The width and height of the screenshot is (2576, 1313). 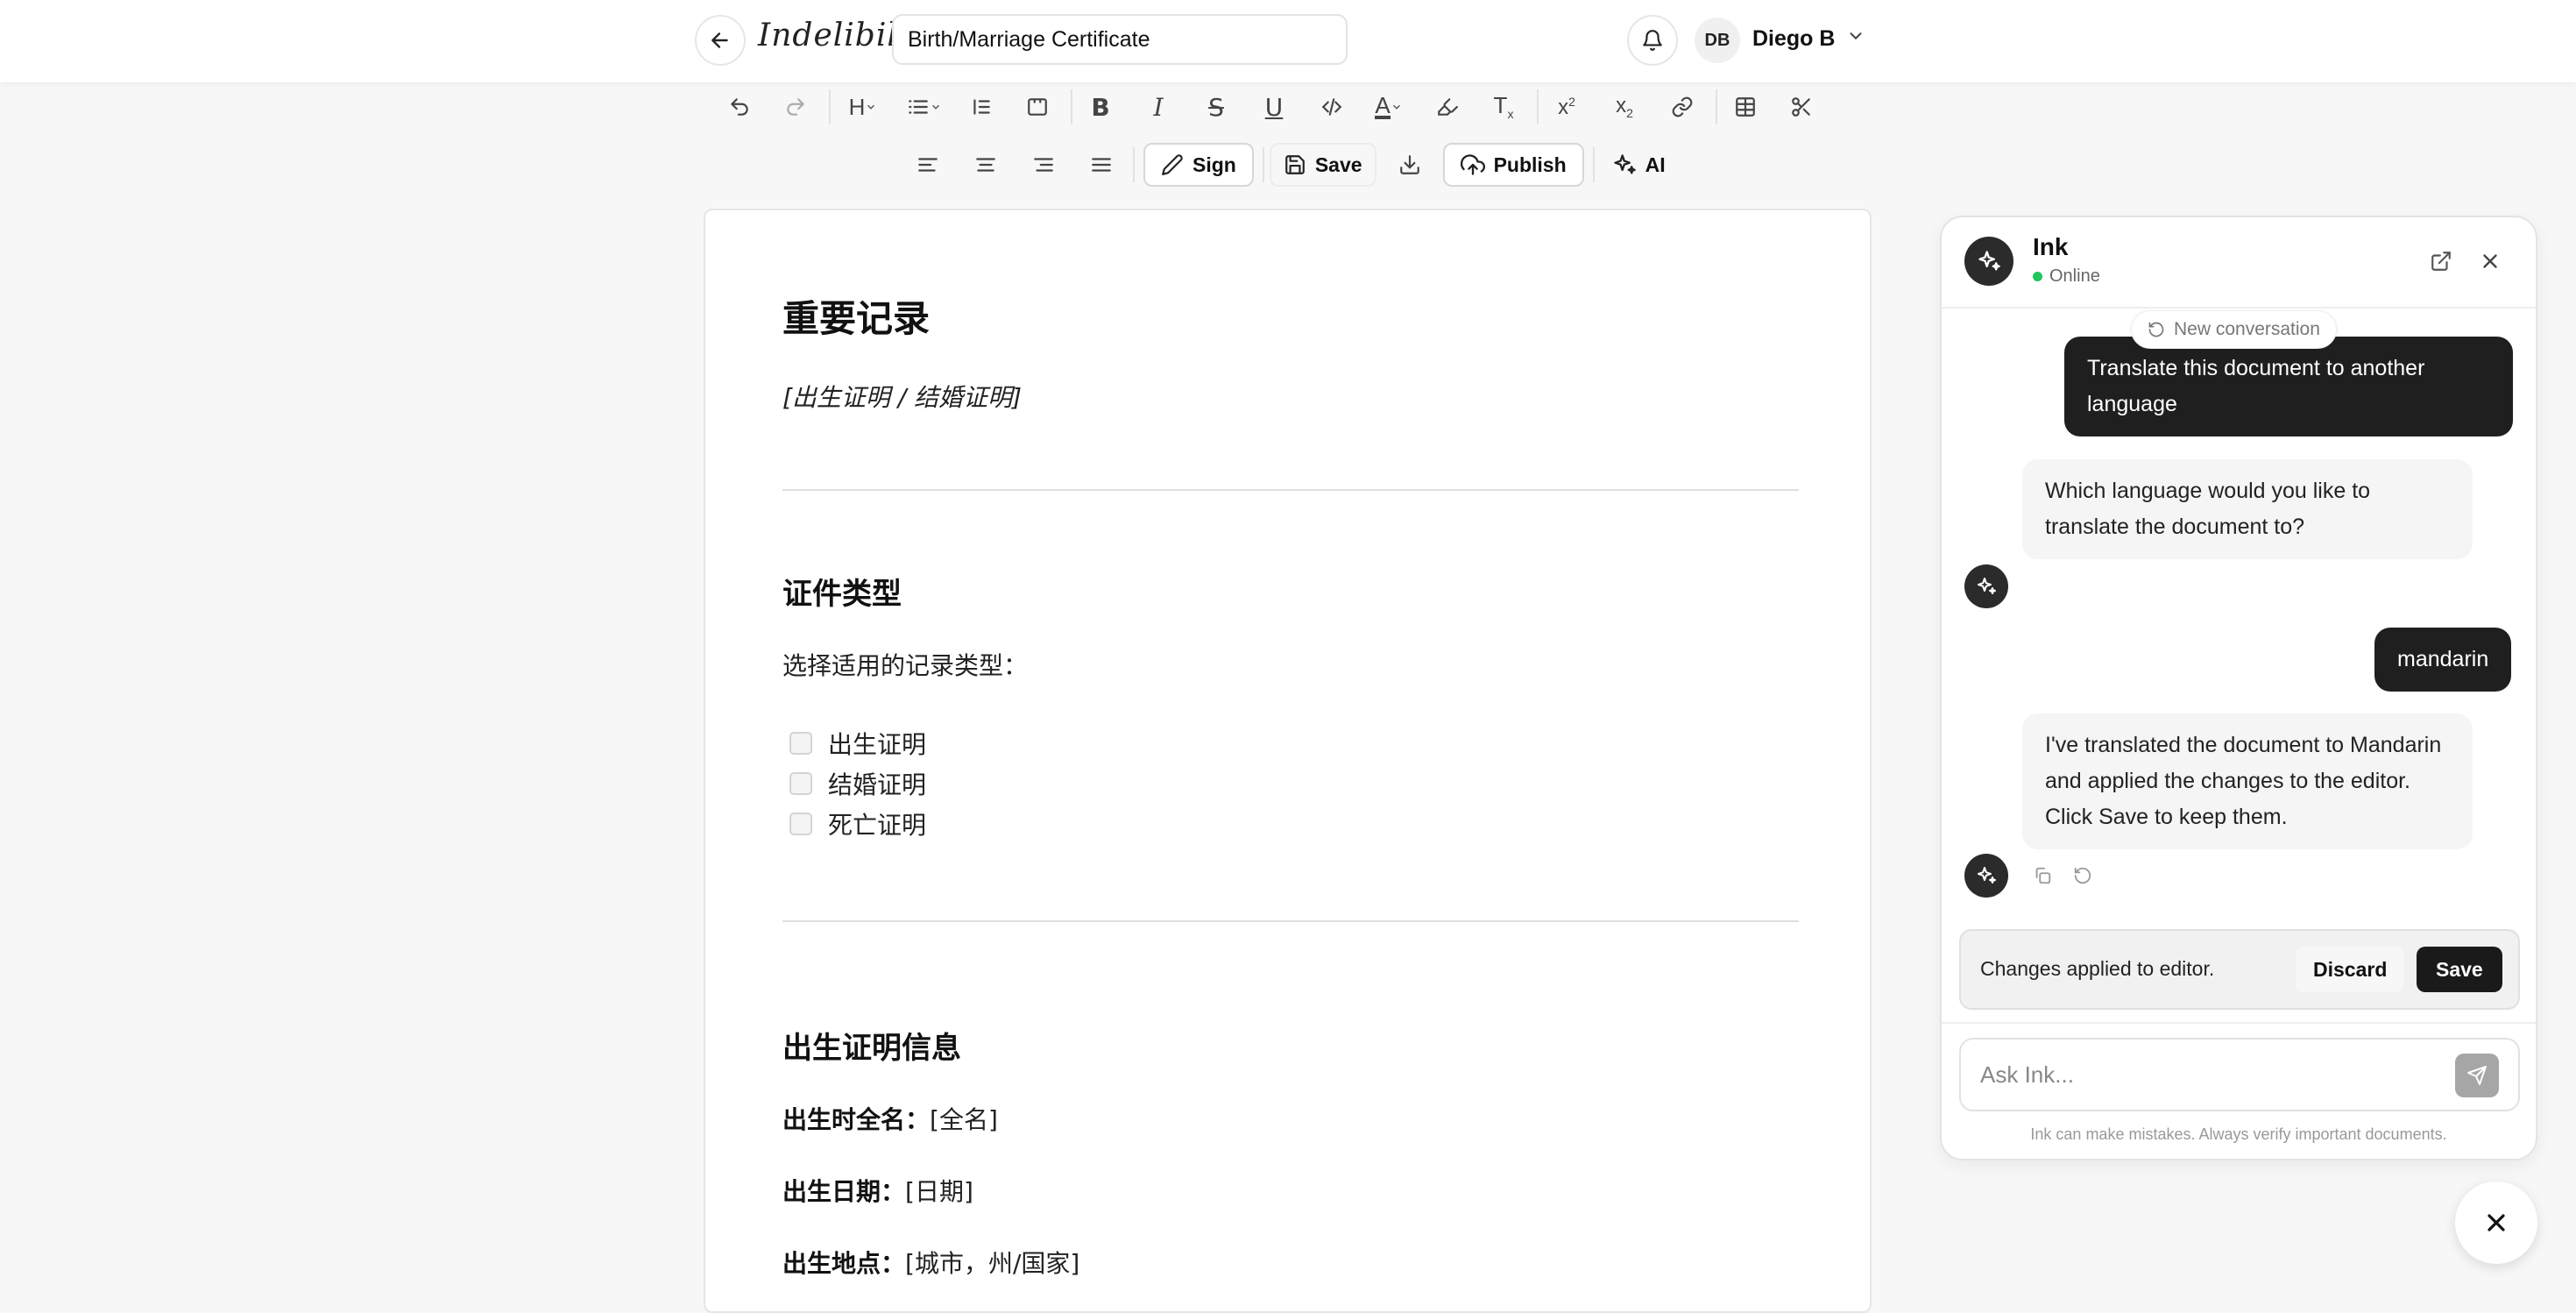 What do you see at coordinates (2459, 969) in the screenshot?
I see `save-changes-button: Save` at bounding box center [2459, 969].